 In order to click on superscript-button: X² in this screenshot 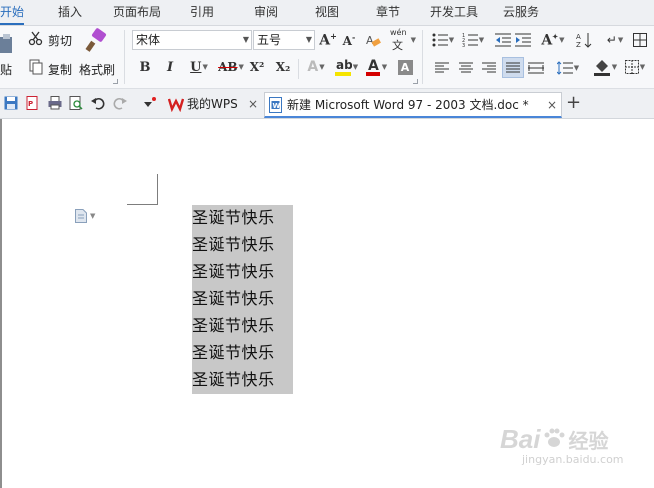, I will do `click(257, 67)`.